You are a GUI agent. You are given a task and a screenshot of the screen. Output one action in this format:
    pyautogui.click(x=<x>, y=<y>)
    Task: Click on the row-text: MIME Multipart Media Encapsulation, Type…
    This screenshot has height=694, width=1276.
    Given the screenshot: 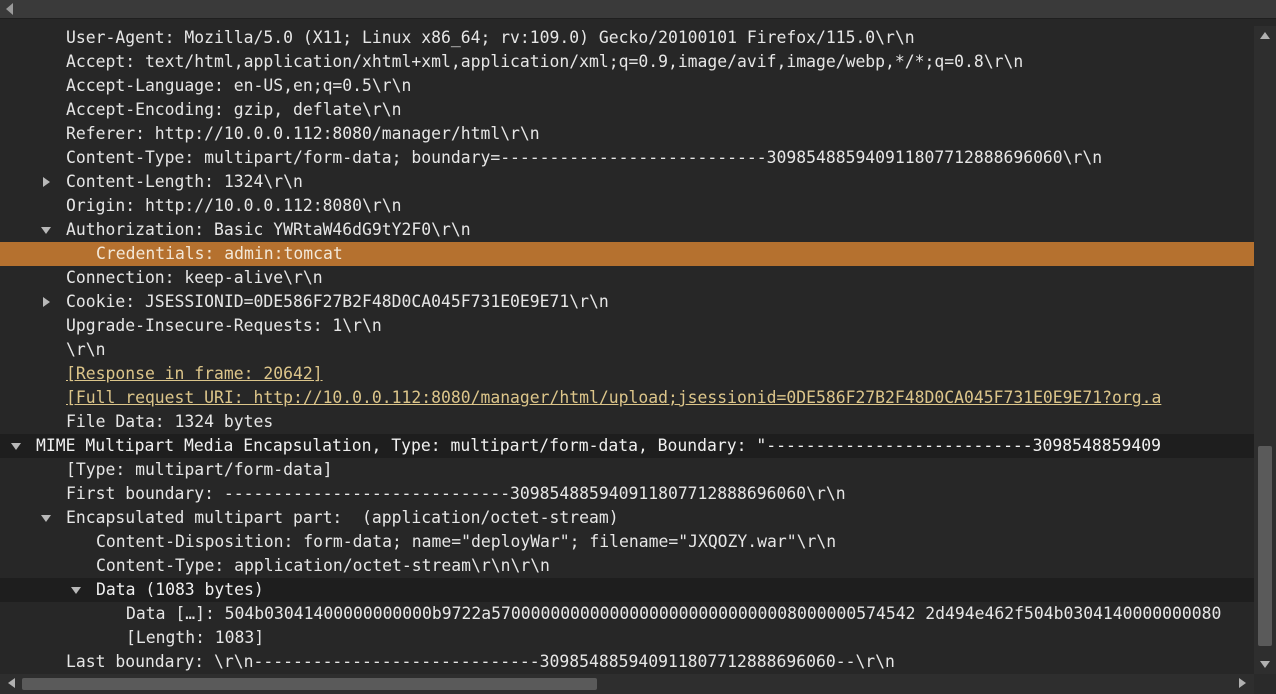 What is the action you would take?
    pyautogui.click(x=598, y=445)
    